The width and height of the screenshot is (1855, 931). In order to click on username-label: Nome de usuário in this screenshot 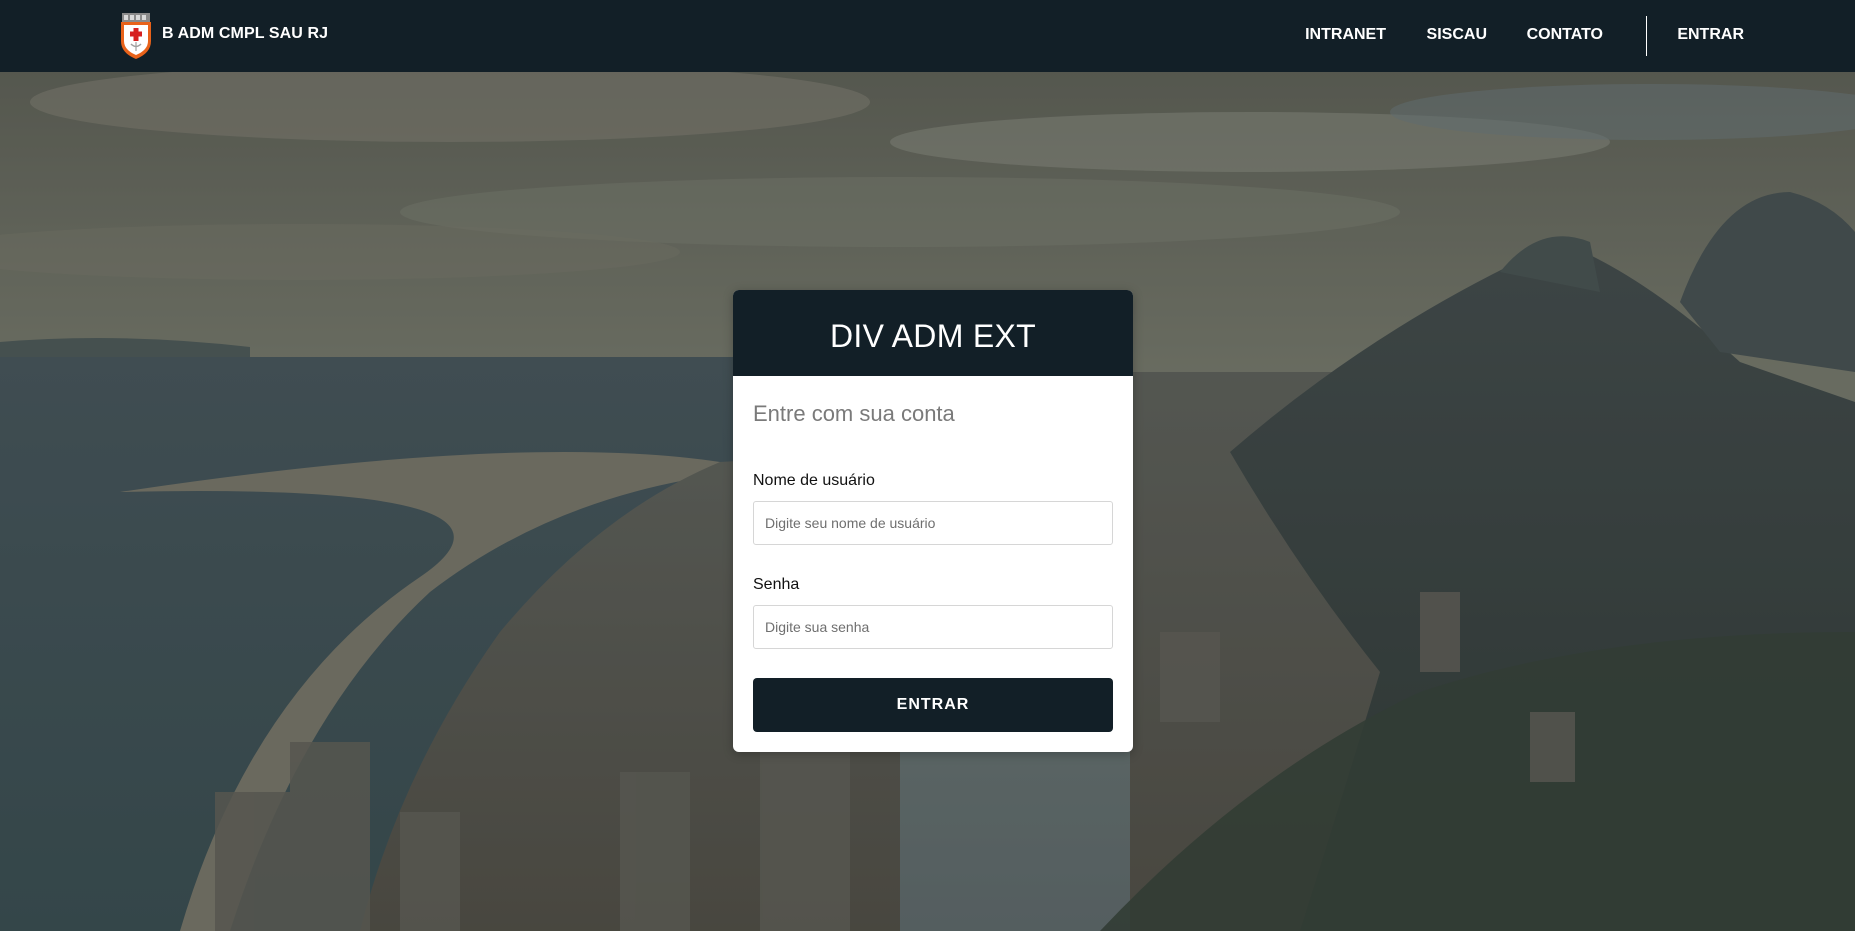, I will do `click(814, 480)`.